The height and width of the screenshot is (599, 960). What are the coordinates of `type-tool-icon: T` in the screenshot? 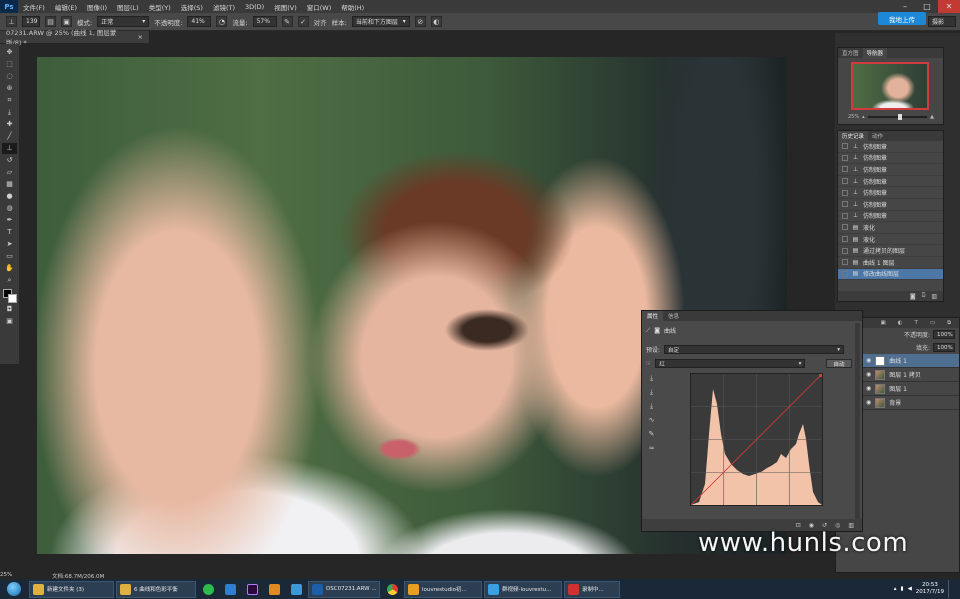 It's located at (9, 232).